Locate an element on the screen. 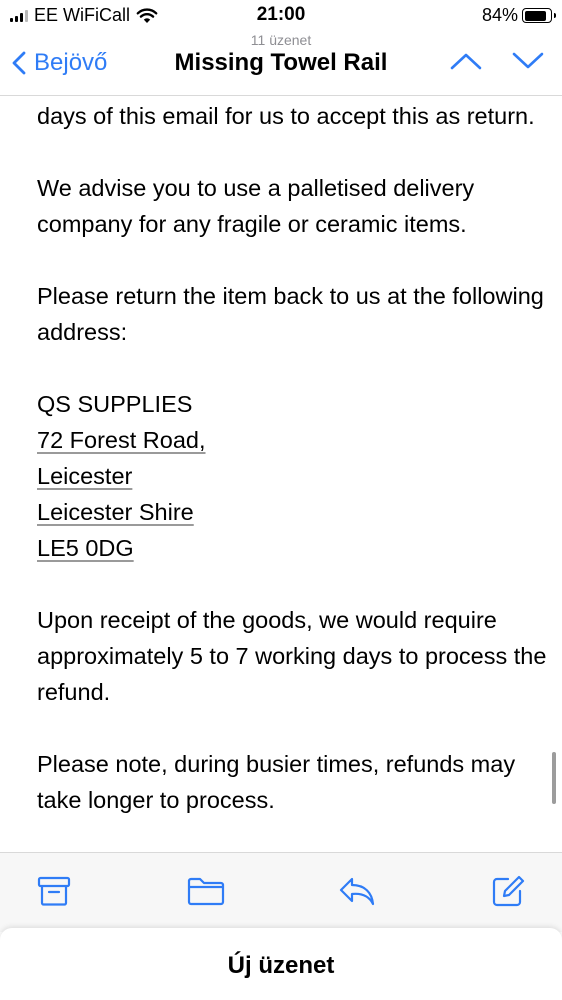  address-city-link: Leicester is located at coordinates (292, 476).